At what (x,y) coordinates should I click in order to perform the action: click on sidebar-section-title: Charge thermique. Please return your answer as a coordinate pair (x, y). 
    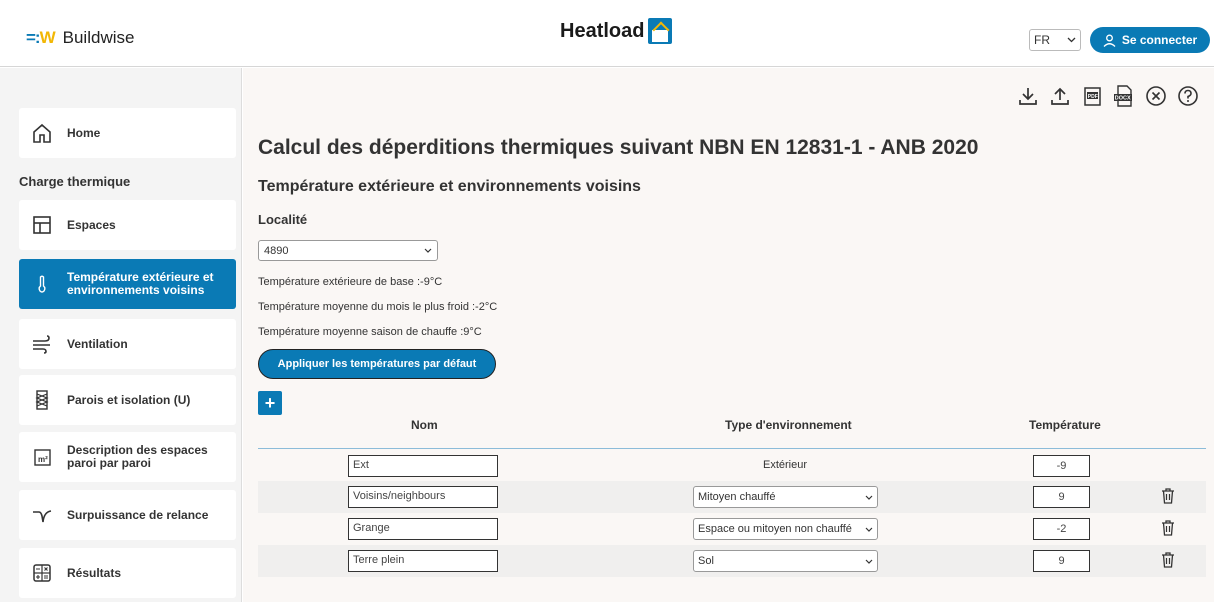
    Looking at the image, I should click on (75, 181).